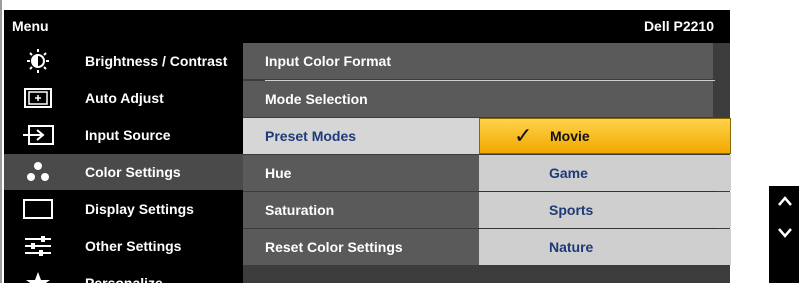 The image size is (799, 301). I want to click on sidebar-item-input-source: Input Source, so click(123, 135).